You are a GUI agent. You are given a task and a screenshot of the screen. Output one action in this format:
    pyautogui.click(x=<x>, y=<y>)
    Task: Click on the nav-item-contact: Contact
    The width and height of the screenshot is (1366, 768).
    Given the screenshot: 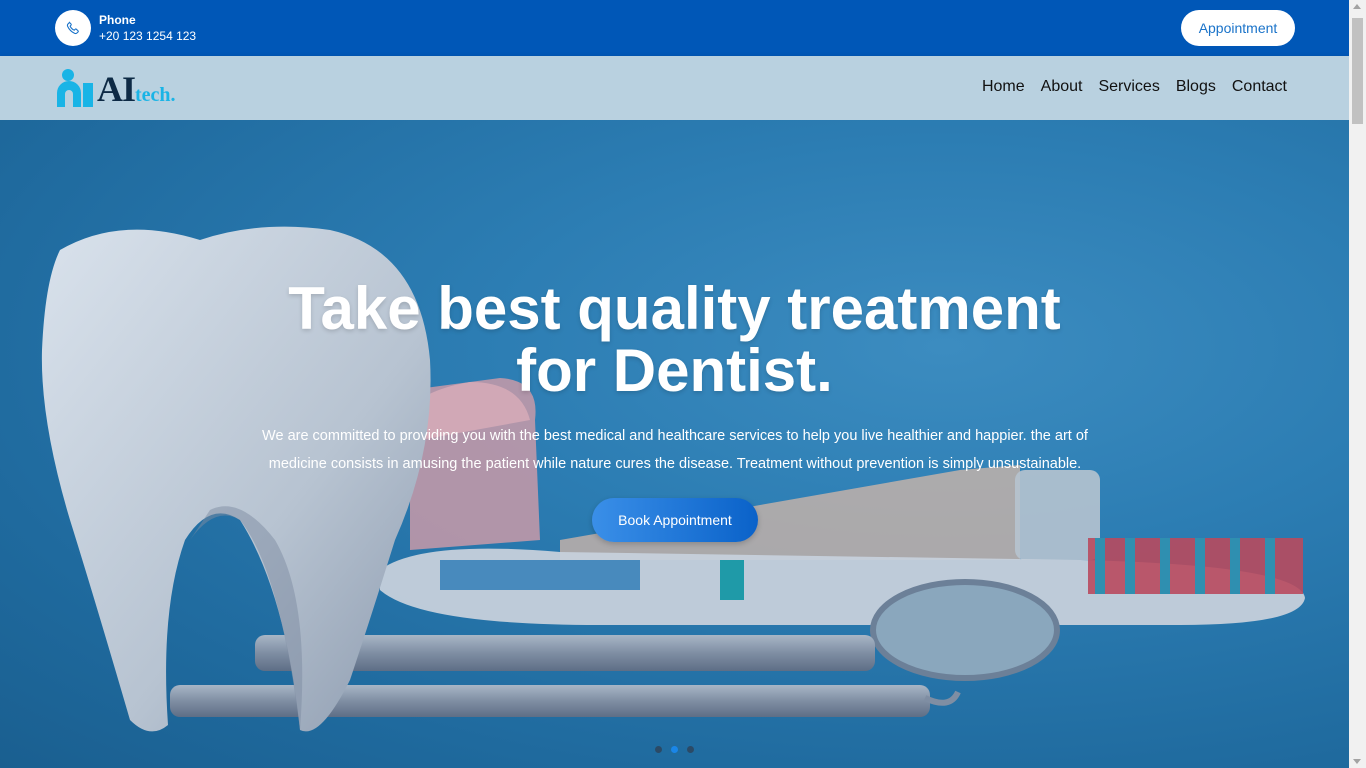 What is the action you would take?
    pyautogui.click(x=1259, y=87)
    